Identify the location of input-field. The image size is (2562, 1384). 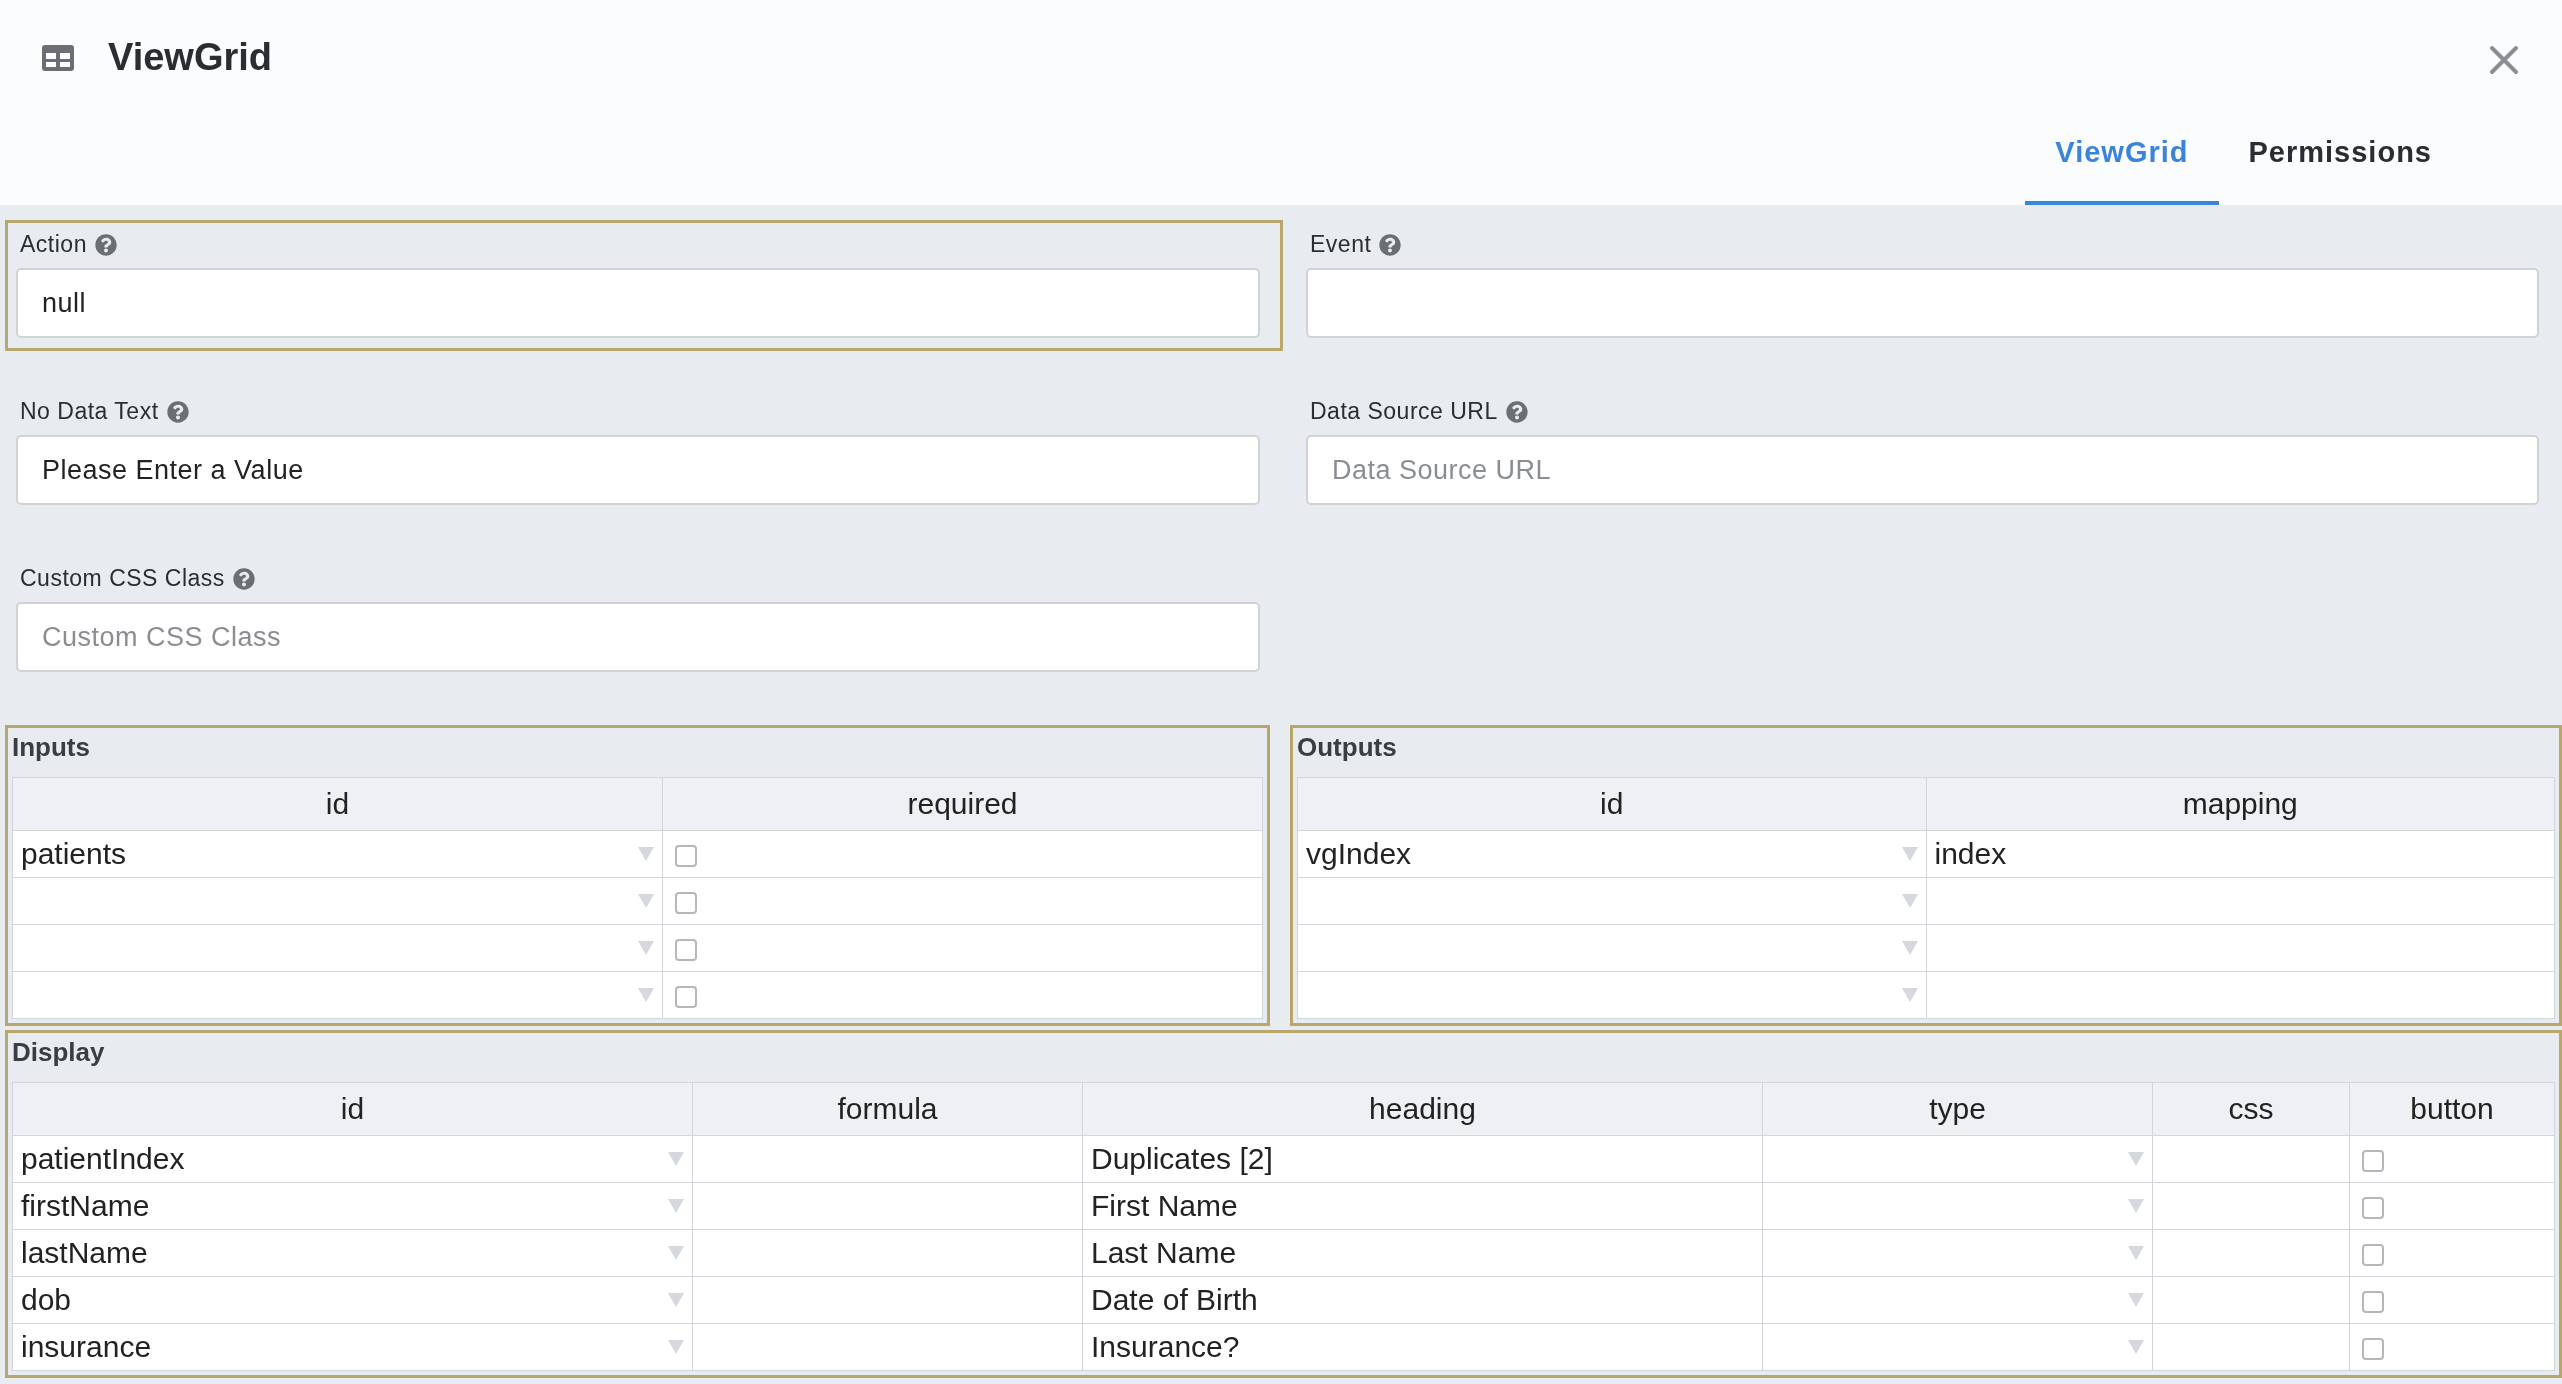
(1922, 303).